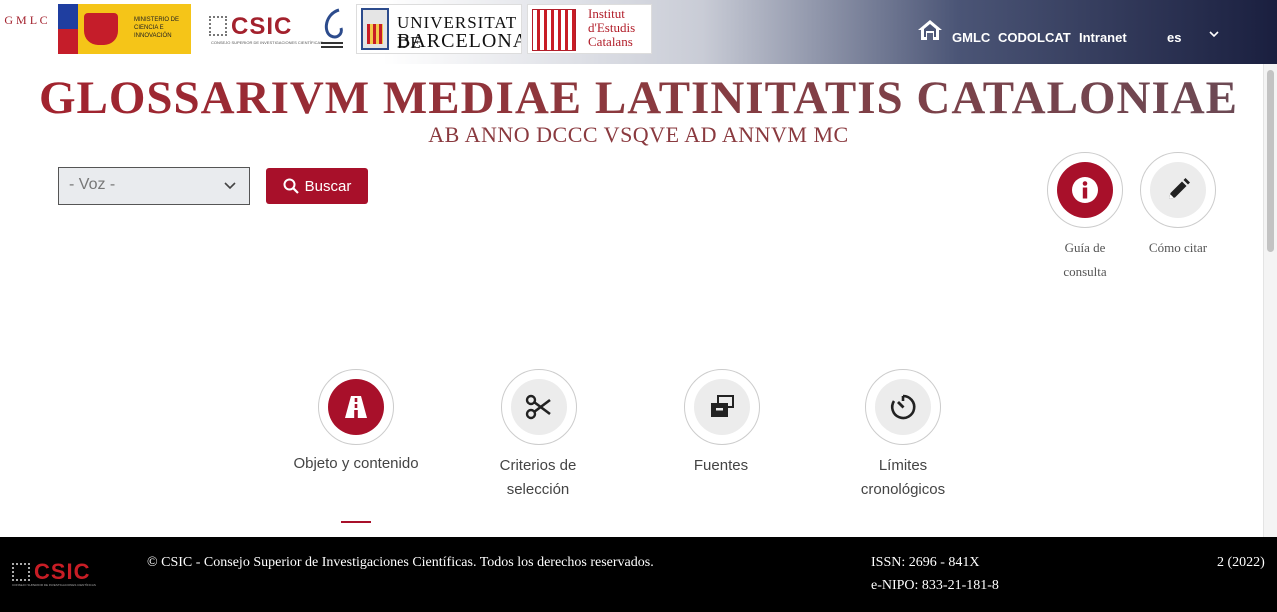 The height and width of the screenshot is (612, 1277). I want to click on guia-consulta-label-line2: consulta, so click(1085, 271).